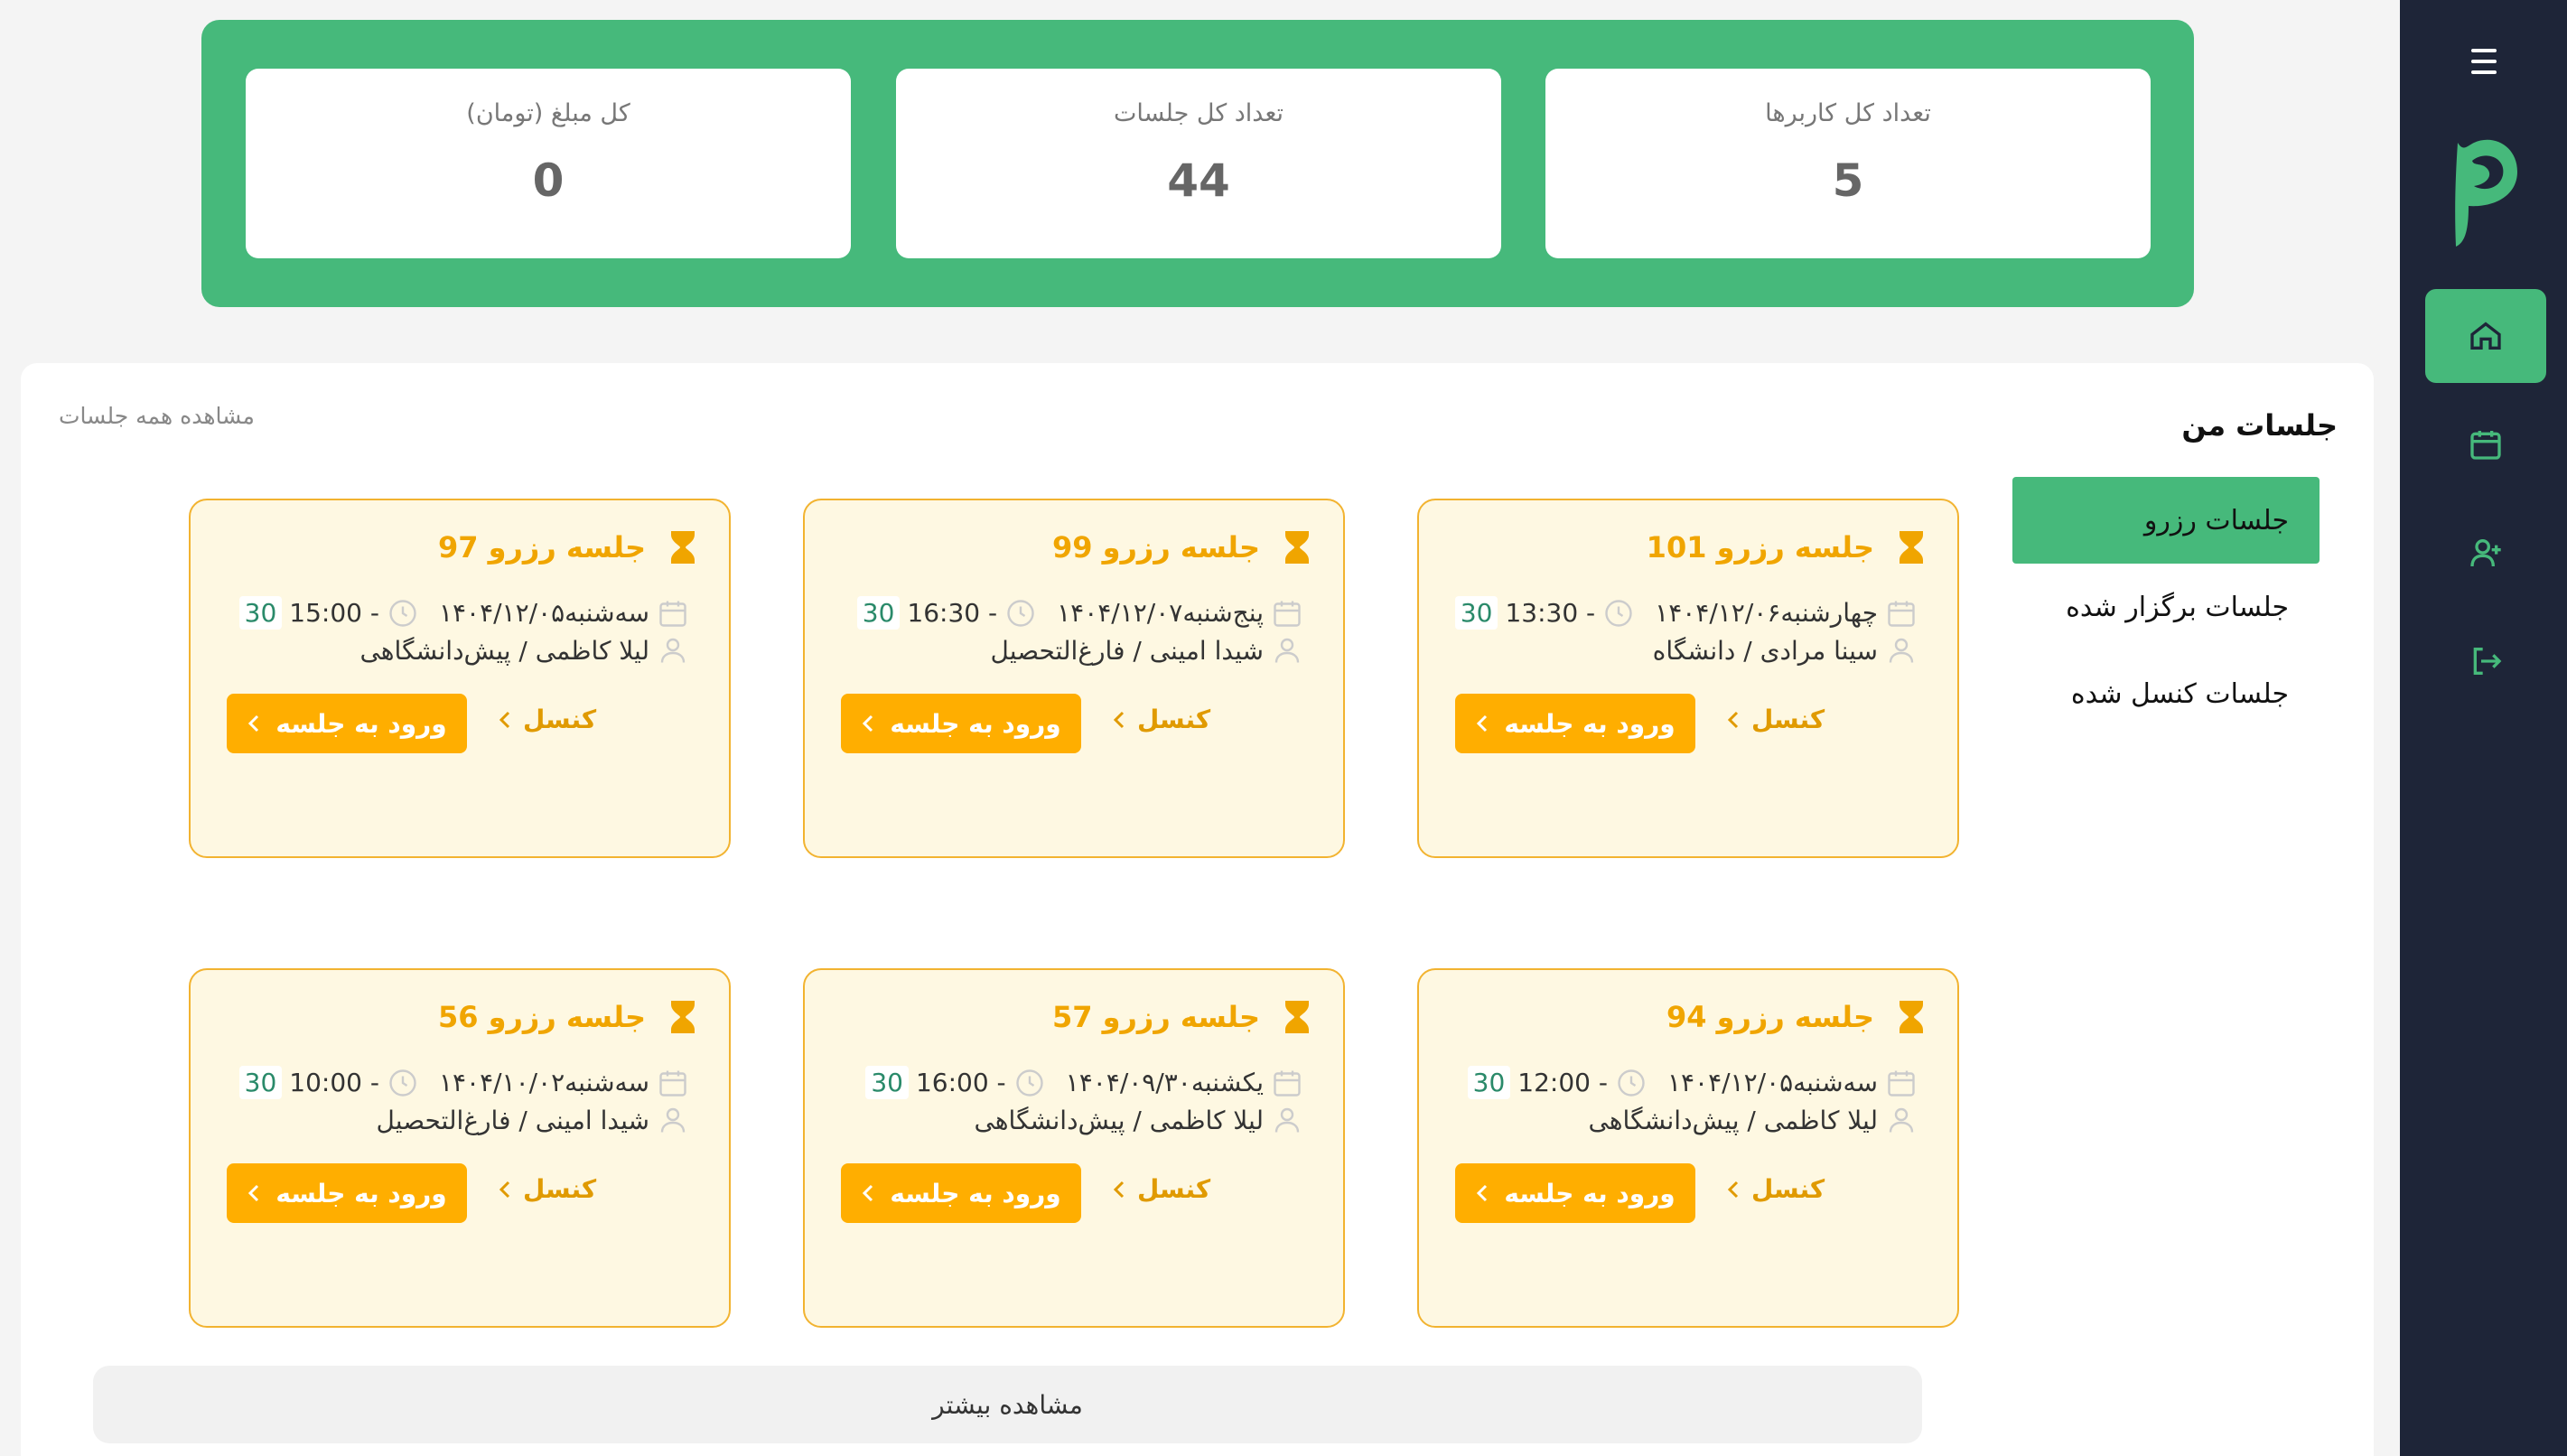 The width and height of the screenshot is (2567, 1456). What do you see at coordinates (542, 1017) in the screenshot?
I see `session-title: جلسه رزرو 56` at bounding box center [542, 1017].